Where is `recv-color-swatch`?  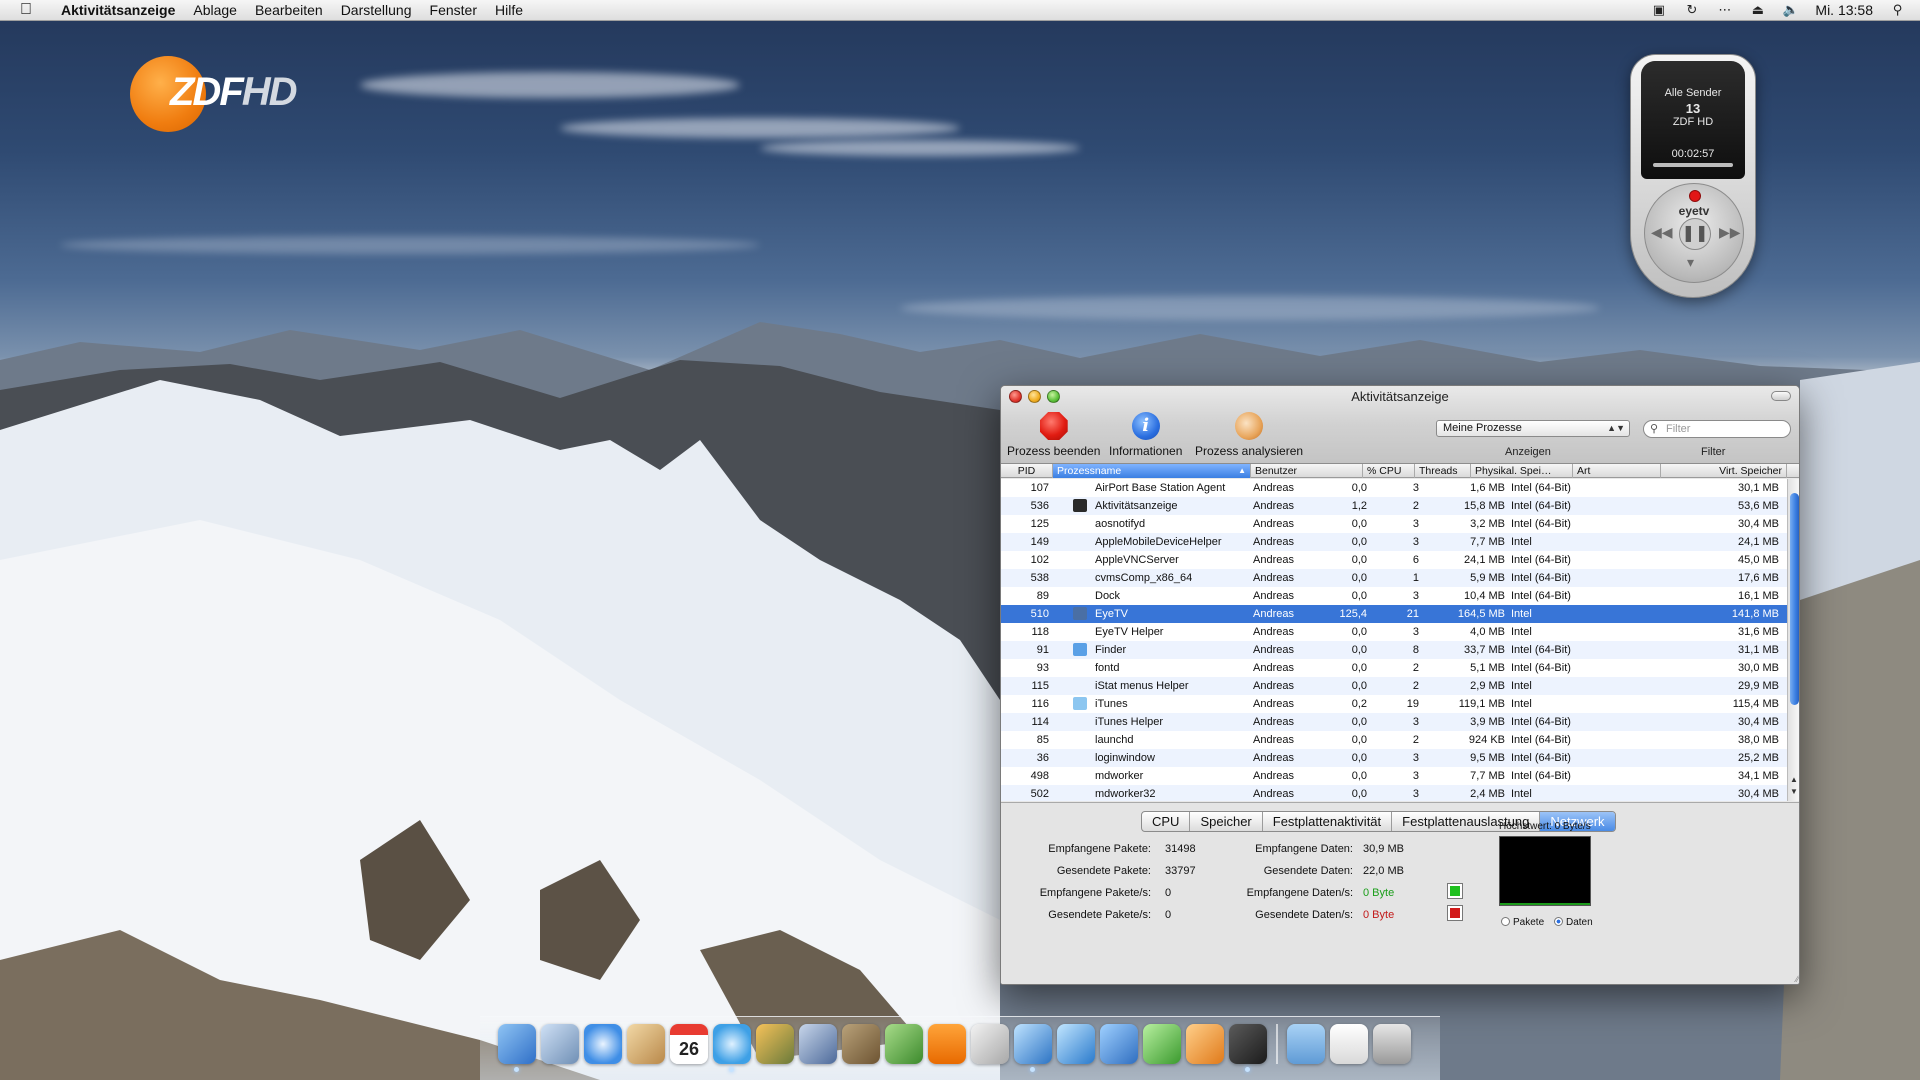 recv-color-swatch is located at coordinates (1455, 891).